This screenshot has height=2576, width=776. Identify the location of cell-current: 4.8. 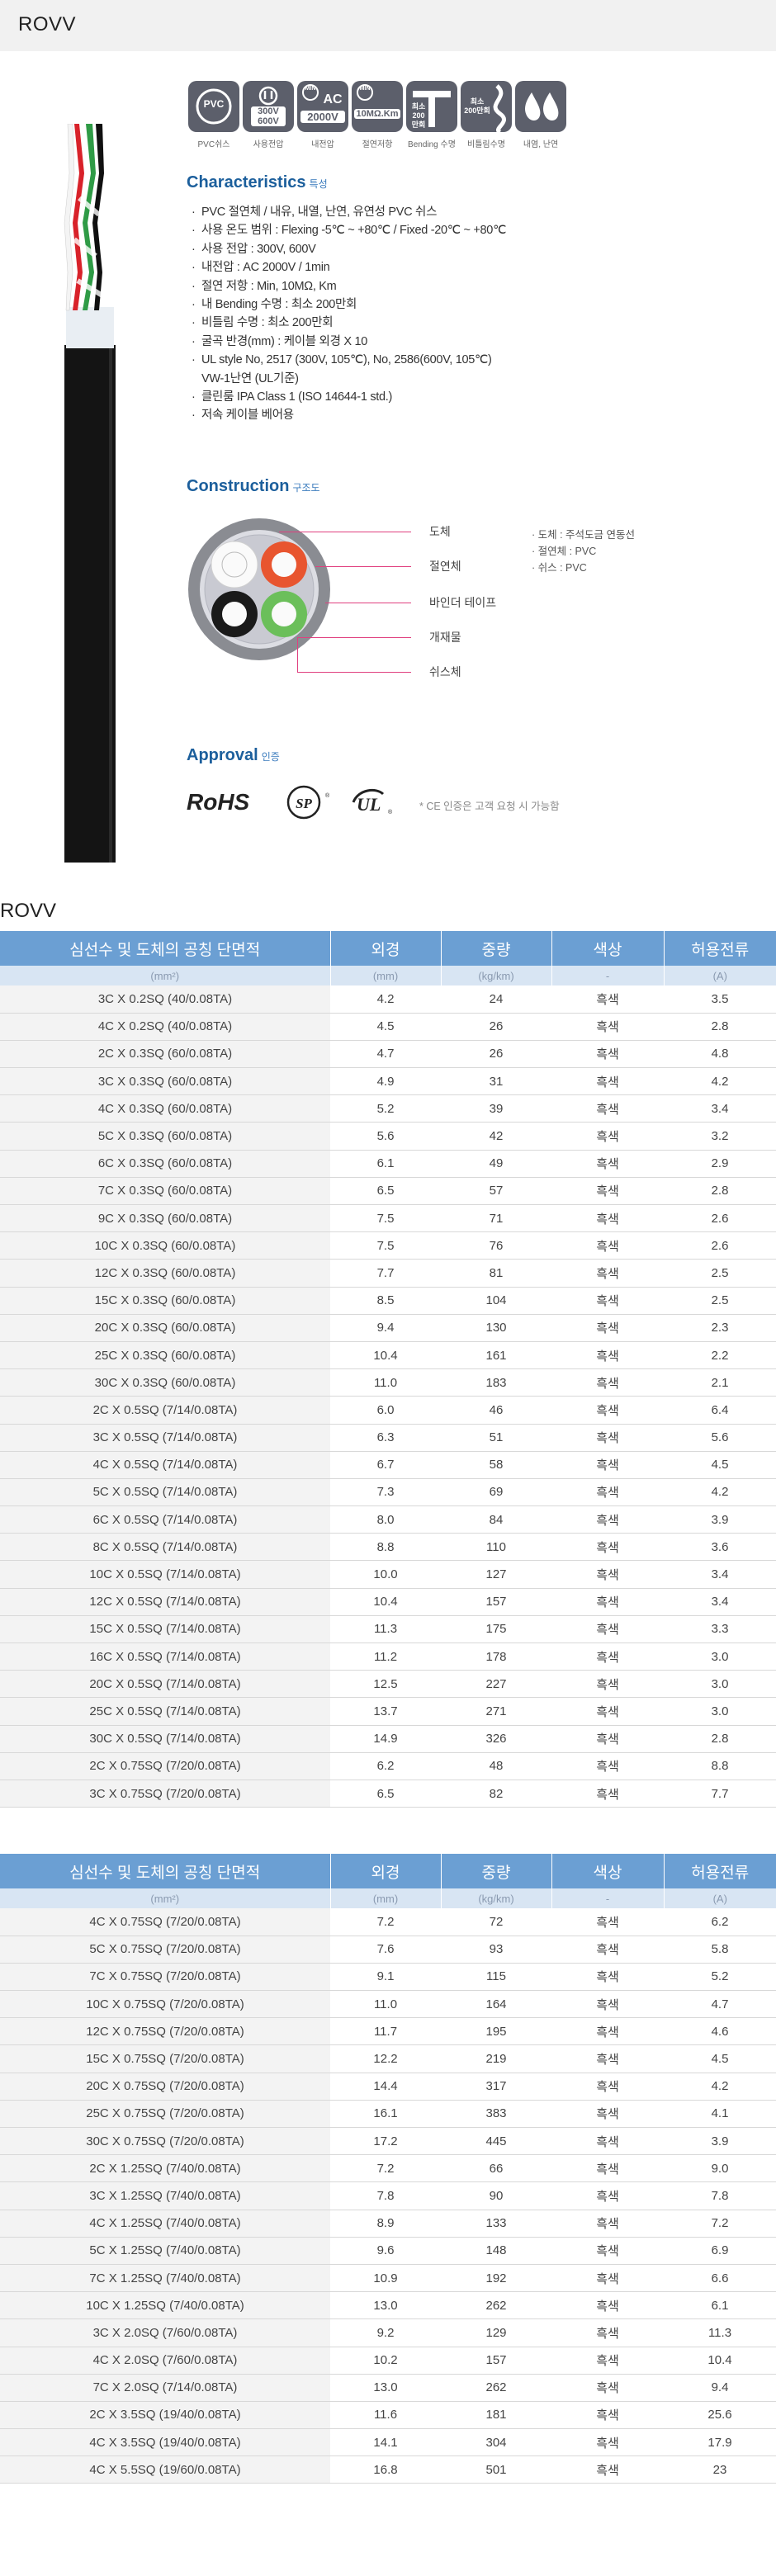
(720, 1054).